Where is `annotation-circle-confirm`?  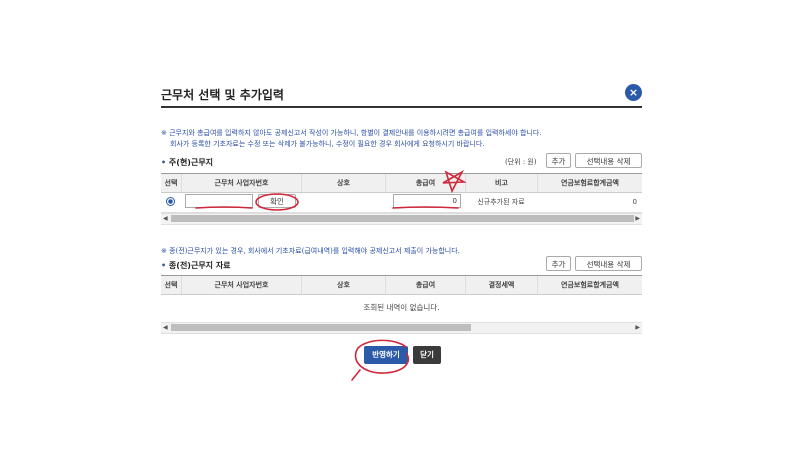
annotation-circle-confirm is located at coordinates (277, 202).